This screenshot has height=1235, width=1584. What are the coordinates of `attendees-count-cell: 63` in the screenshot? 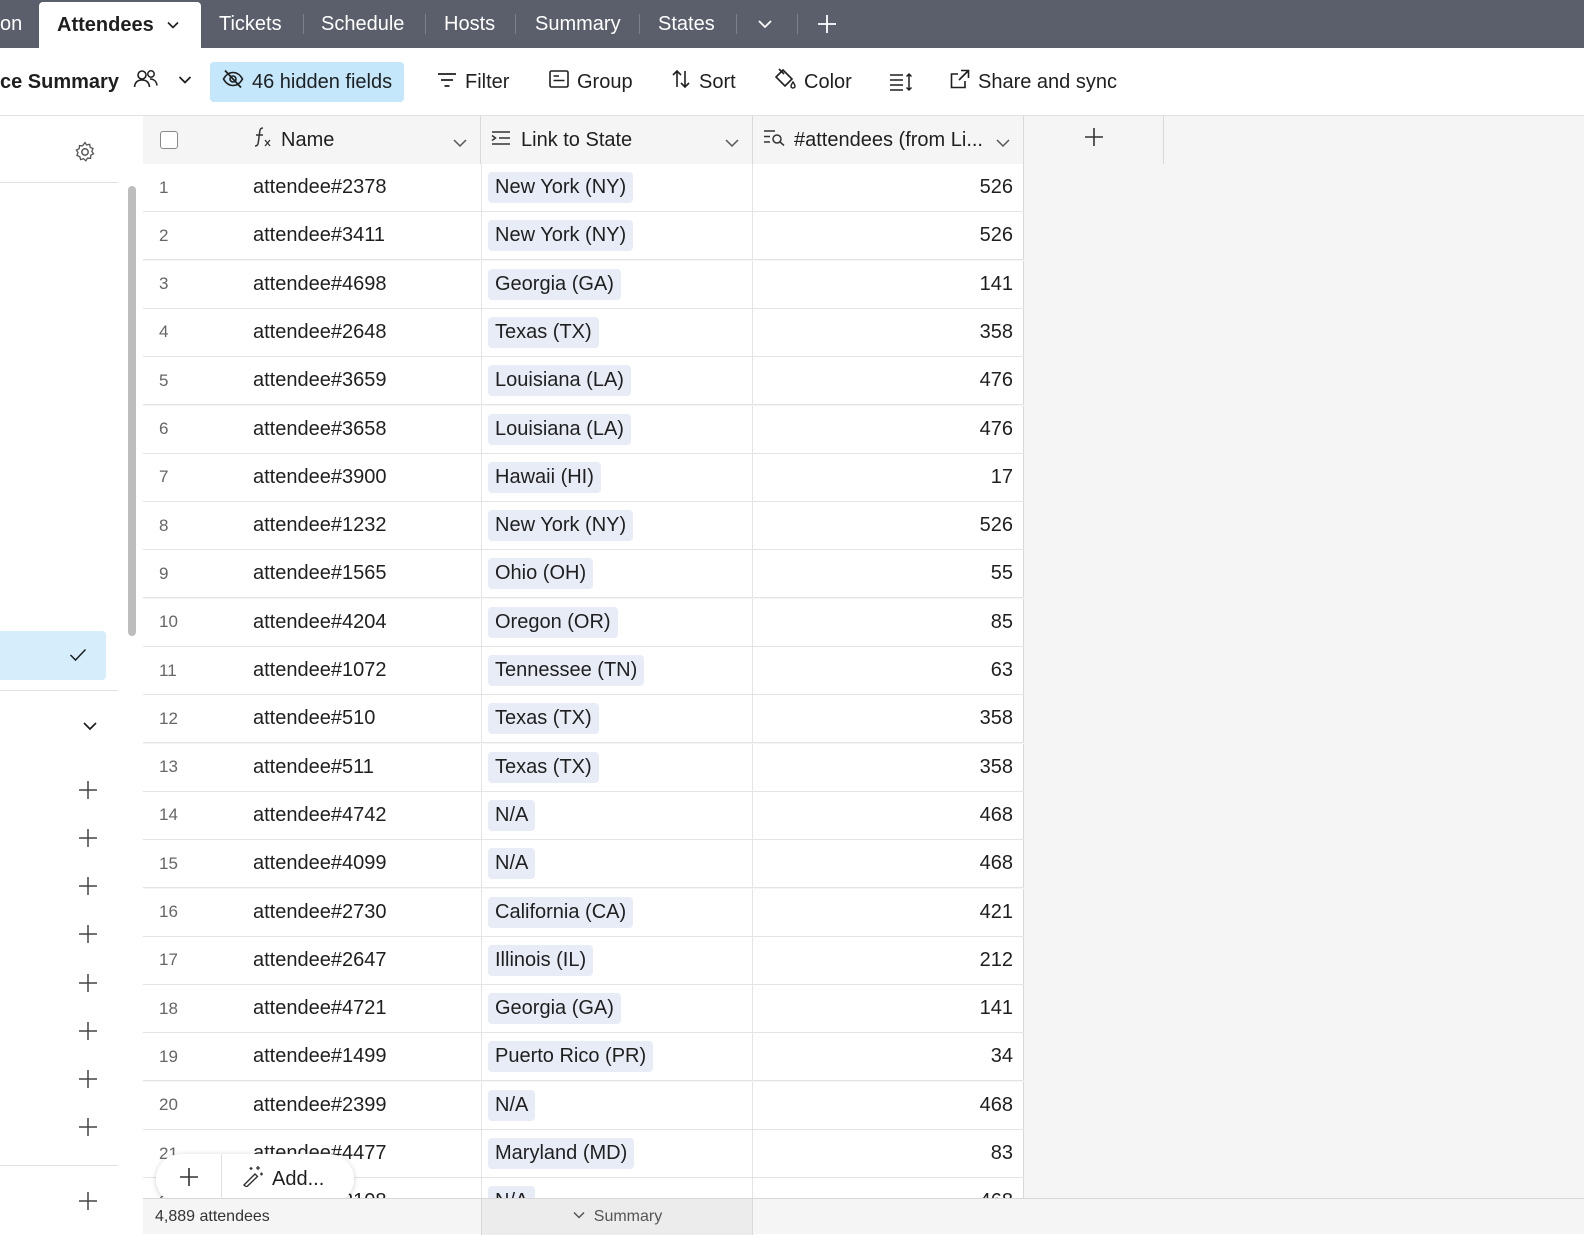 It's located at (888, 670).